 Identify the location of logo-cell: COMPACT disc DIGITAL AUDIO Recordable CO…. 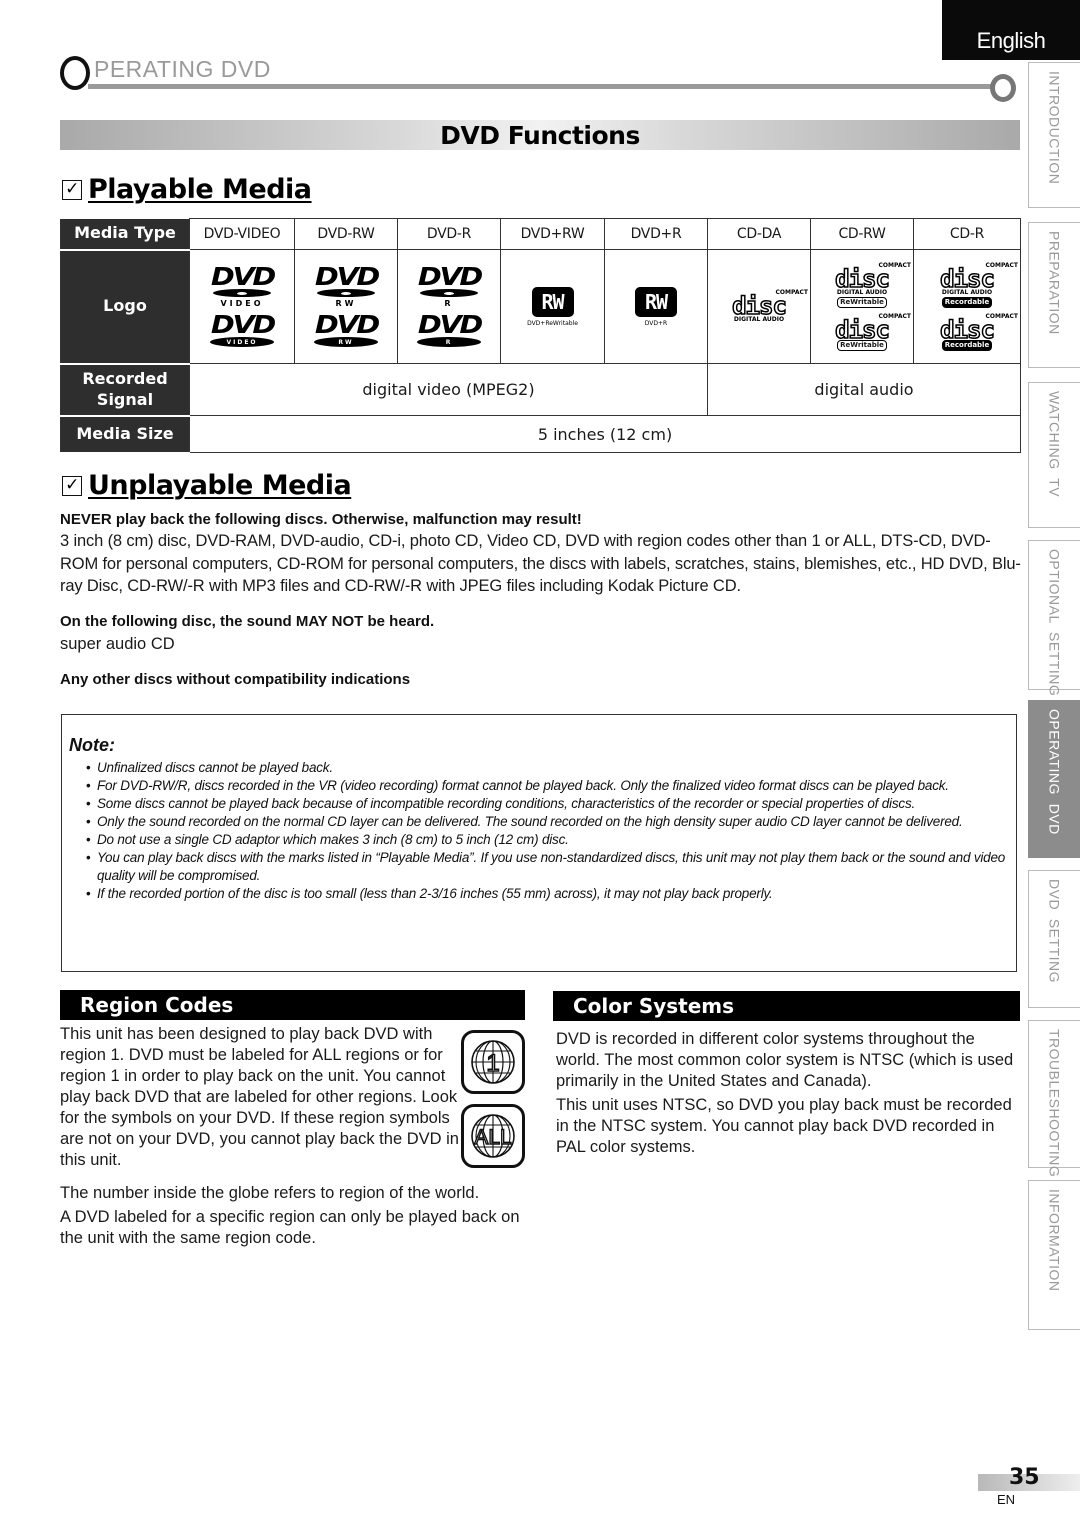
(967, 306).